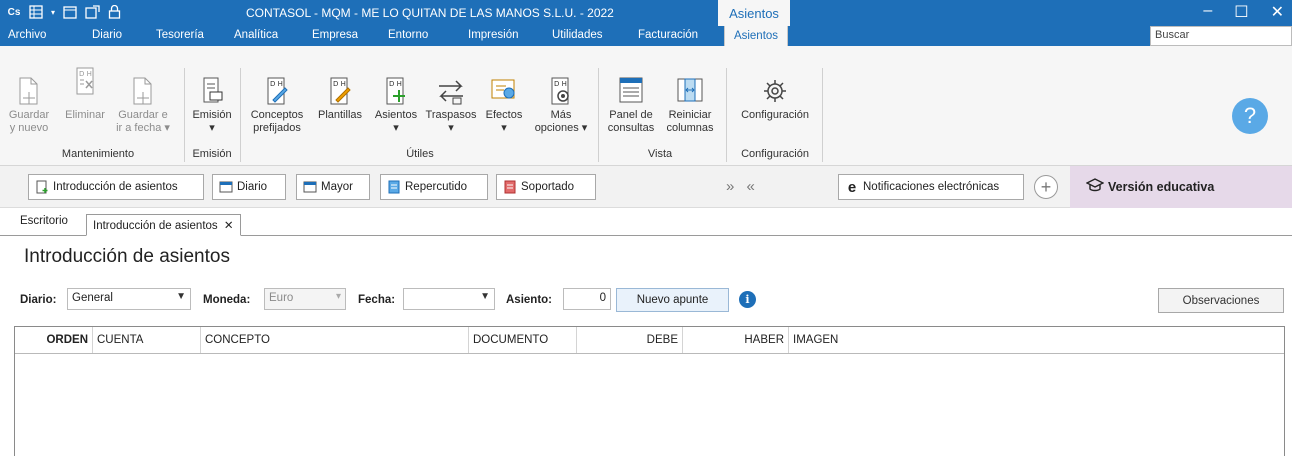 This screenshot has width=1292, height=456. I want to click on group-label-configuracion: Configuración, so click(775, 154).